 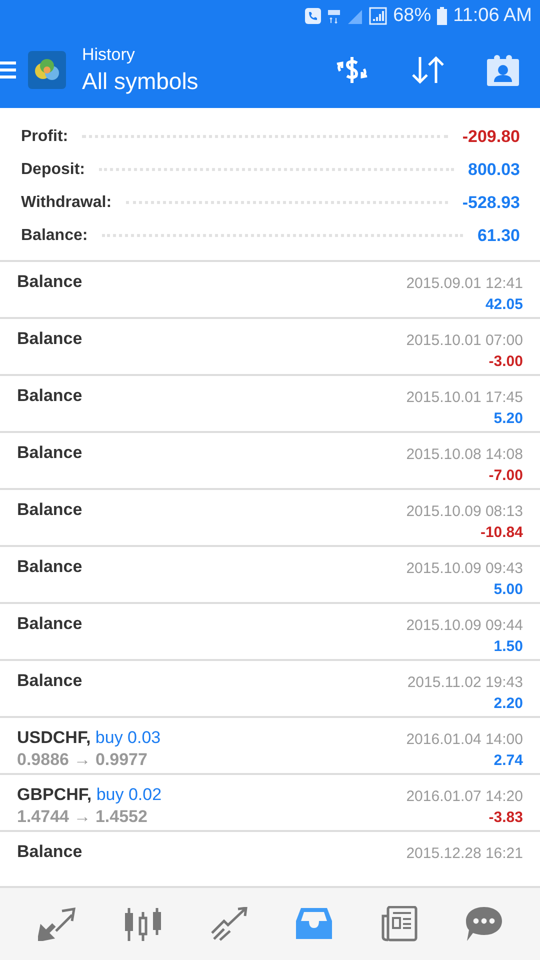 I want to click on battery-icon, so click(x=442, y=16).